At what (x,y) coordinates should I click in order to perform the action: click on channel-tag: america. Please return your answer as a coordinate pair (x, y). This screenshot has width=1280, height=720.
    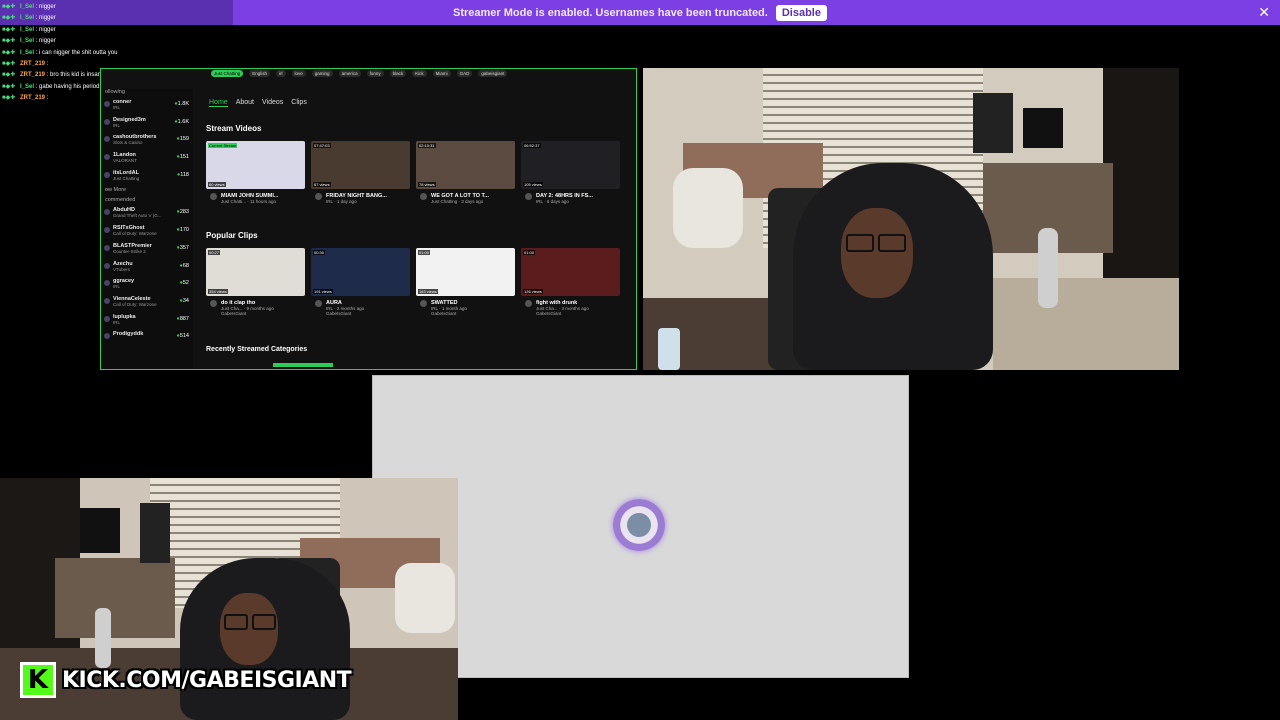
    Looking at the image, I should click on (349, 73).